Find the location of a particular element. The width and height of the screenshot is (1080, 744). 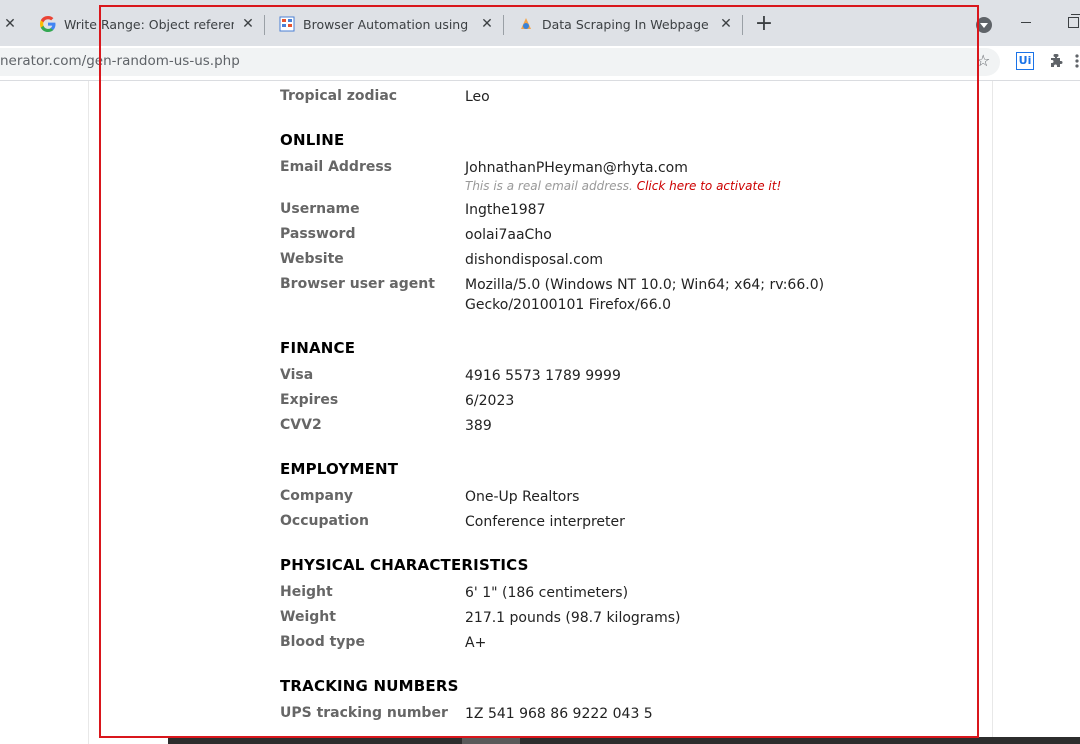

username-value: Ingthe1987 is located at coordinates (505, 210).